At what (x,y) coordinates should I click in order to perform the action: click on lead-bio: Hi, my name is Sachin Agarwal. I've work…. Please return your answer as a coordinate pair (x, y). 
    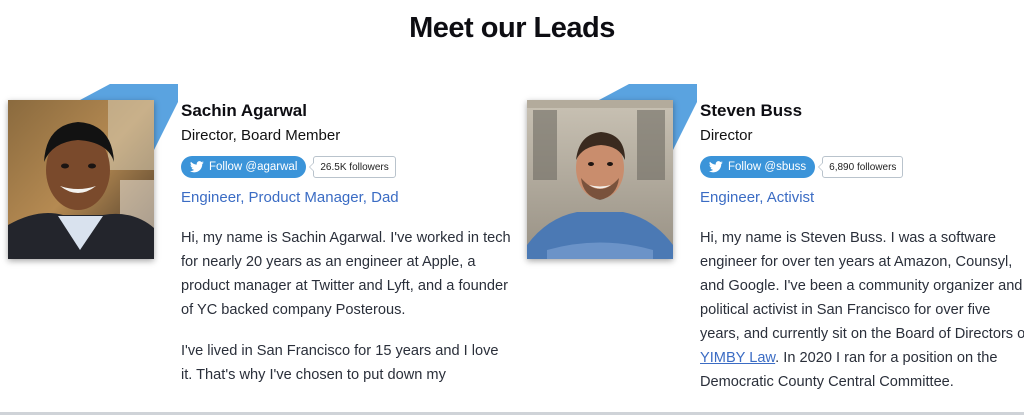
    Looking at the image, I should click on (346, 306).